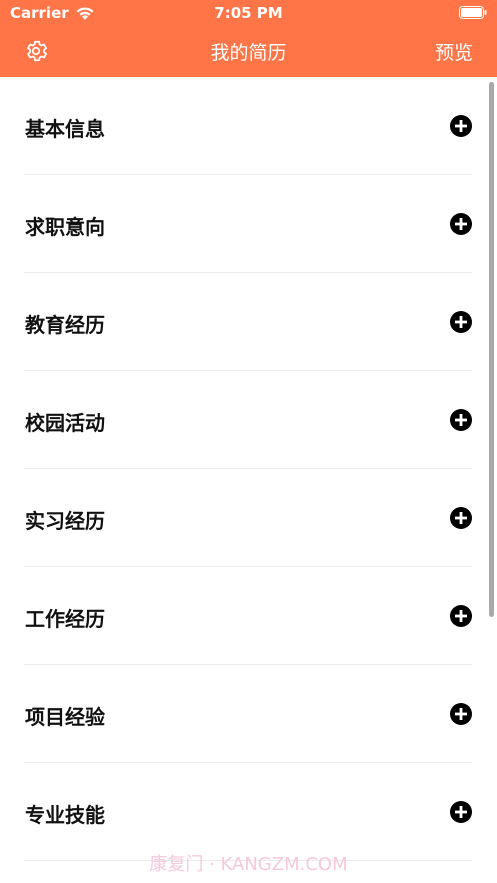  I want to click on list-item-label: 专业技能, so click(65, 815).